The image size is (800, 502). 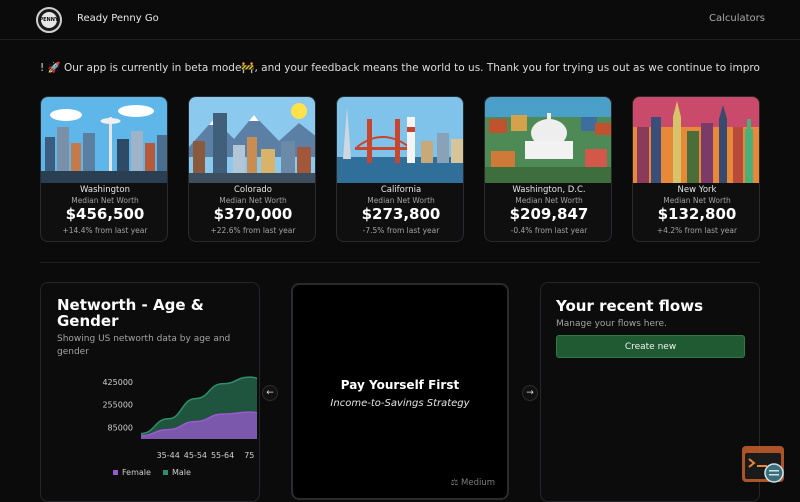 What do you see at coordinates (250, 455) in the screenshot?
I see `x-tick-label: 75 or older` at bounding box center [250, 455].